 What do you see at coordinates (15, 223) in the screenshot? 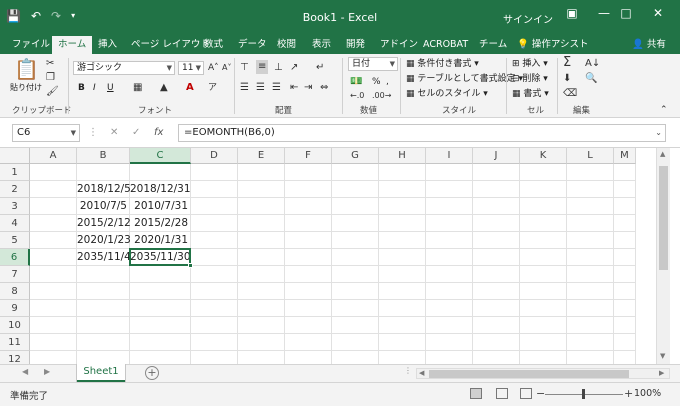
I see `row-header-4: 4` at bounding box center [15, 223].